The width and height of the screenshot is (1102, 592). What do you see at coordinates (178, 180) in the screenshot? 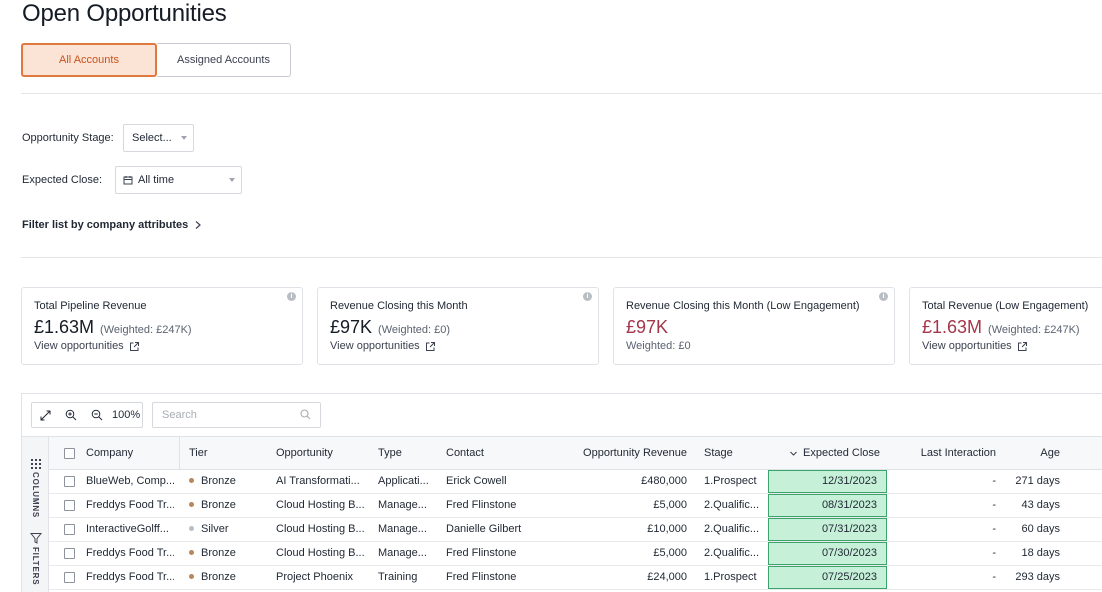
I see `expected-close-select: All time` at bounding box center [178, 180].